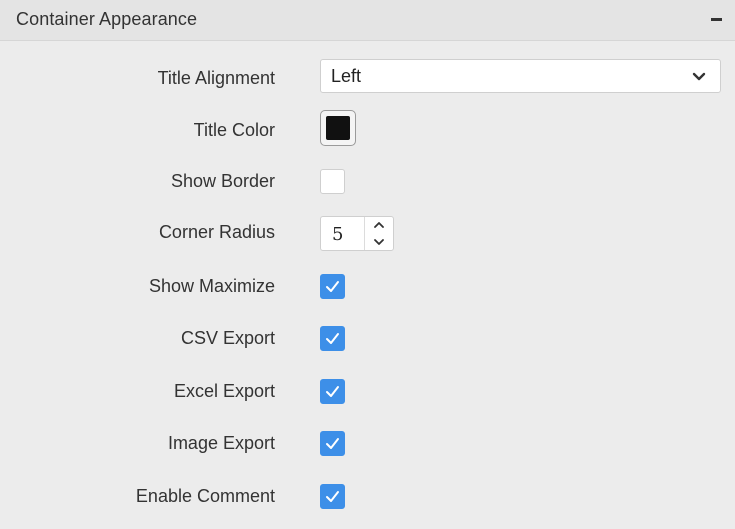 This screenshot has height=529, width=735. What do you see at coordinates (367, 345) in the screenshot?
I see `csv-export-row: CSV Export` at bounding box center [367, 345].